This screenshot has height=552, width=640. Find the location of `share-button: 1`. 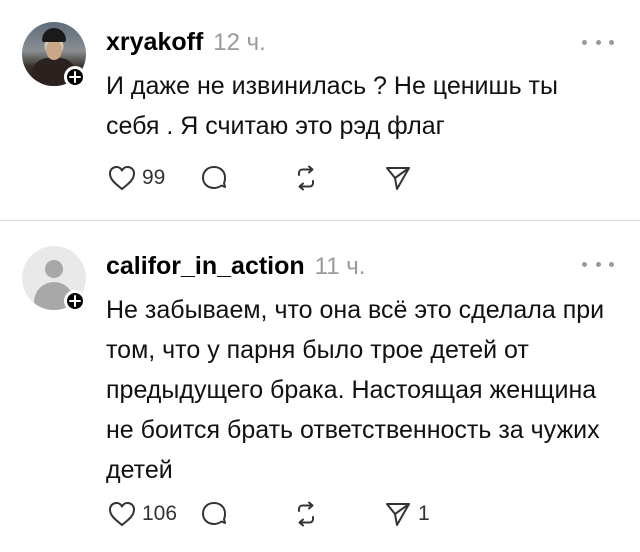

share-button: 1 is located at coordinates (428, 514).